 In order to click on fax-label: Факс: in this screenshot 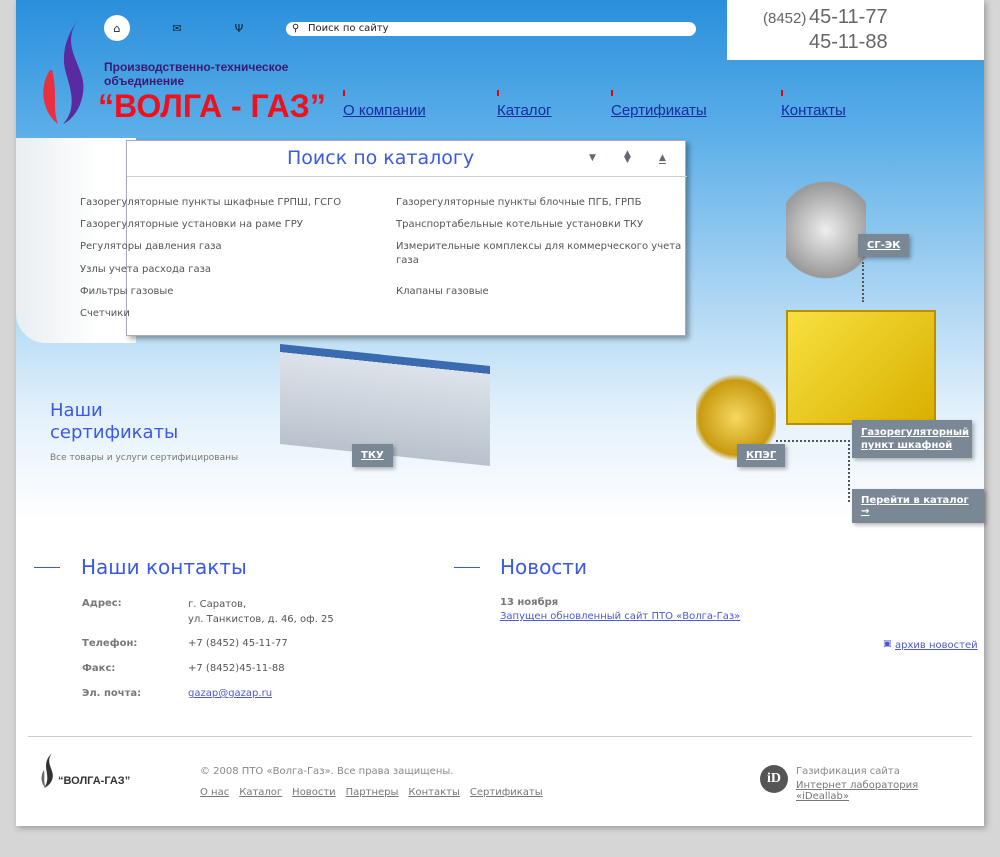, I will do `click(99, 668)`.